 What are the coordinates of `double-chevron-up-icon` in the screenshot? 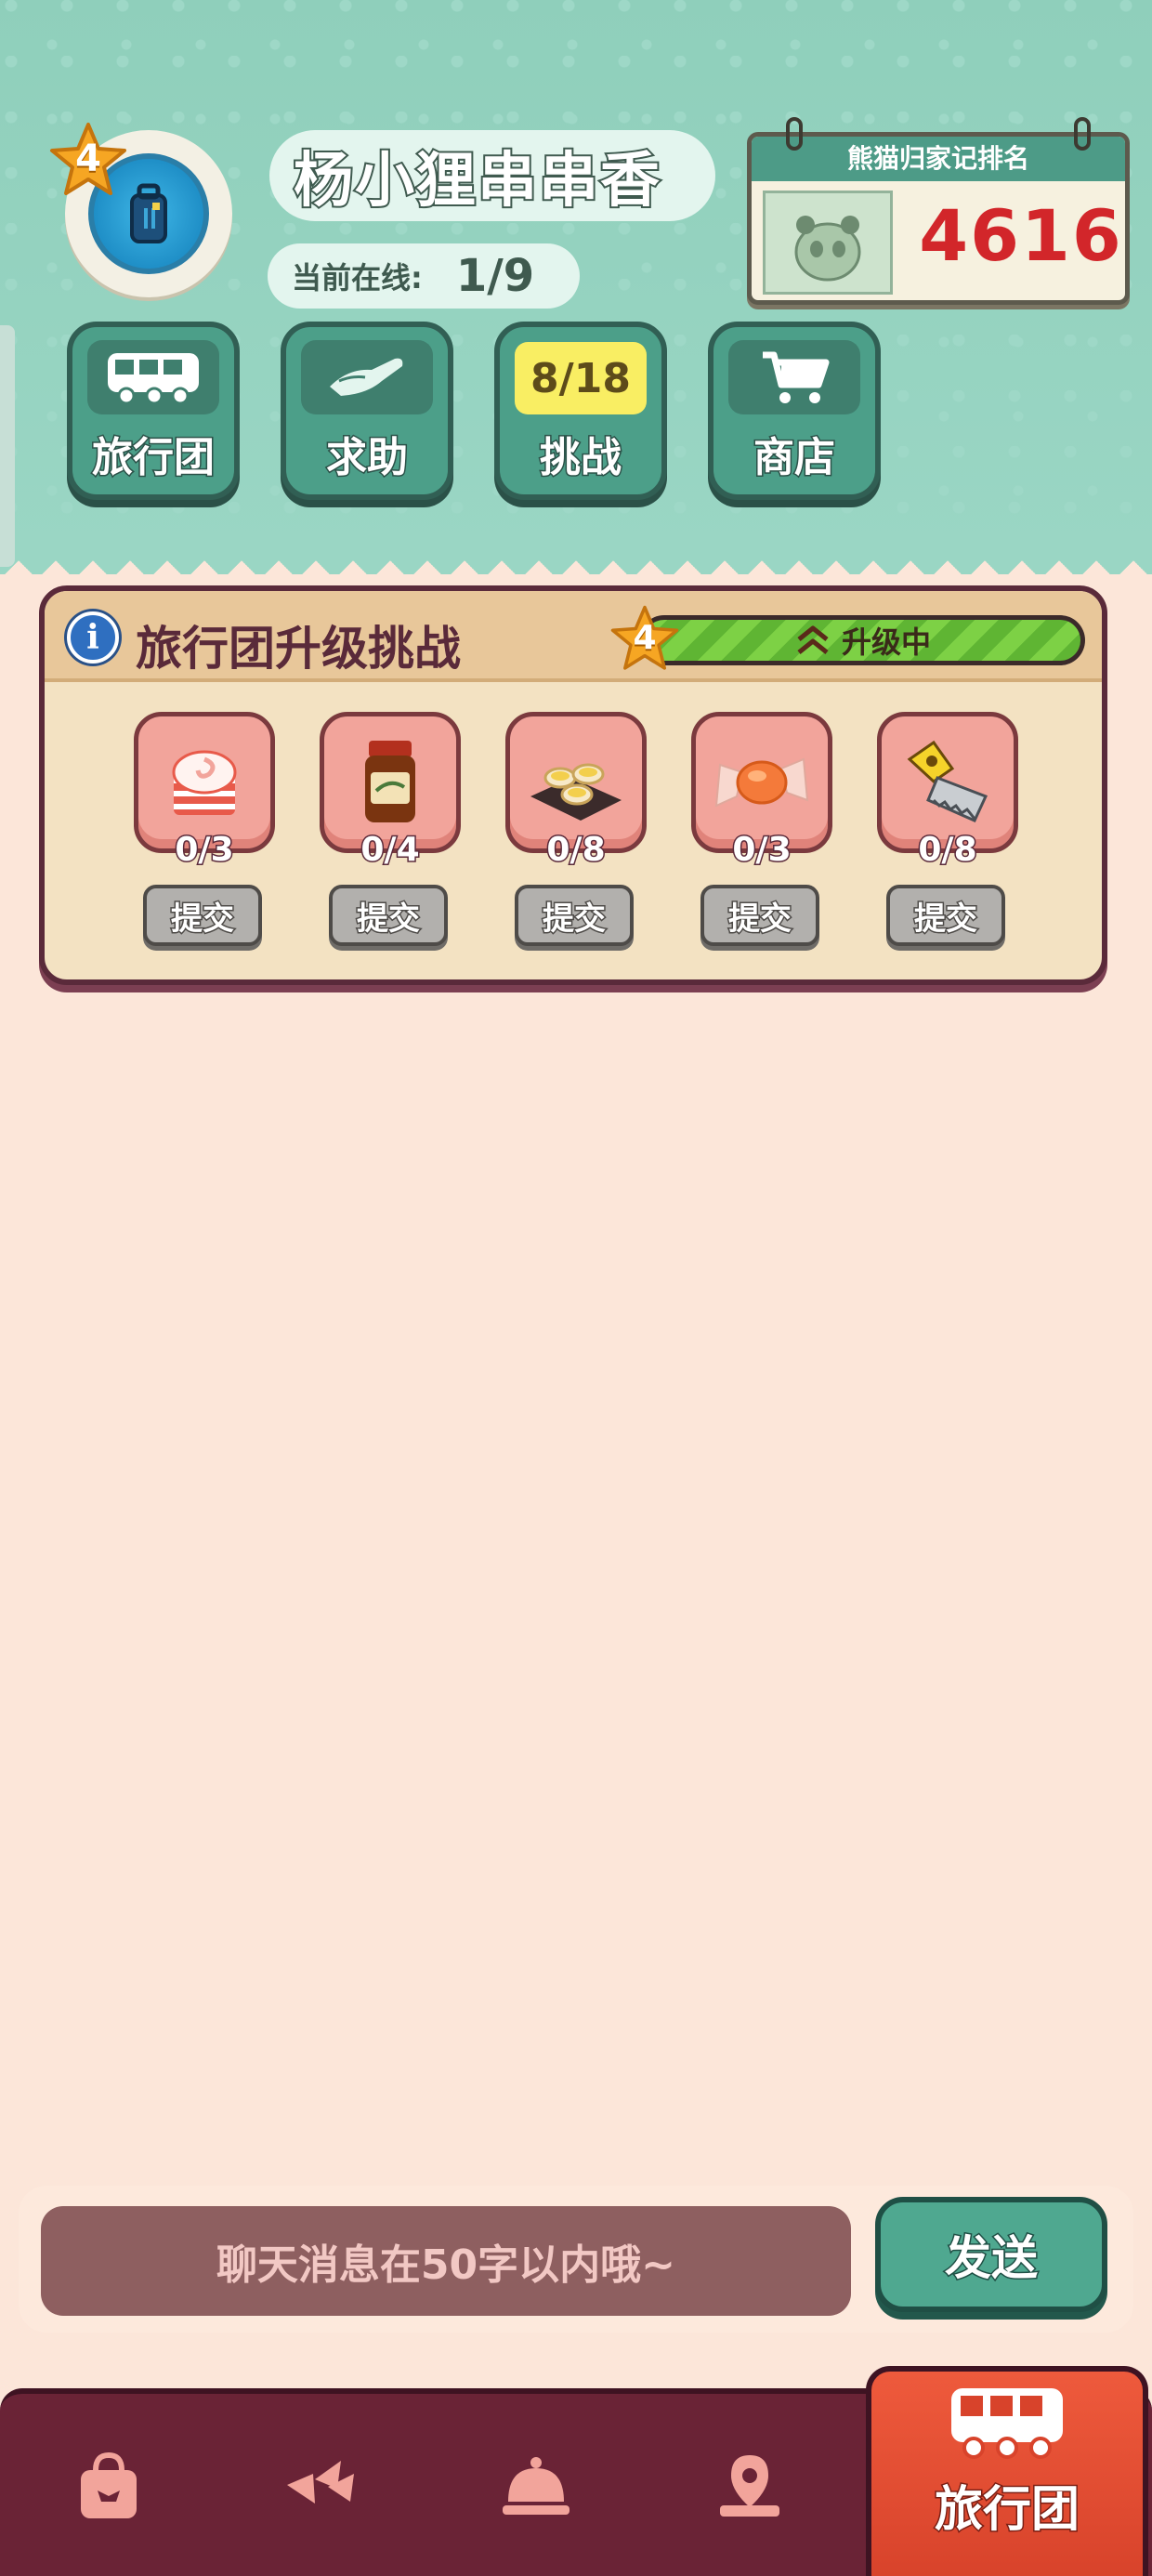 It's located at (813, 639).